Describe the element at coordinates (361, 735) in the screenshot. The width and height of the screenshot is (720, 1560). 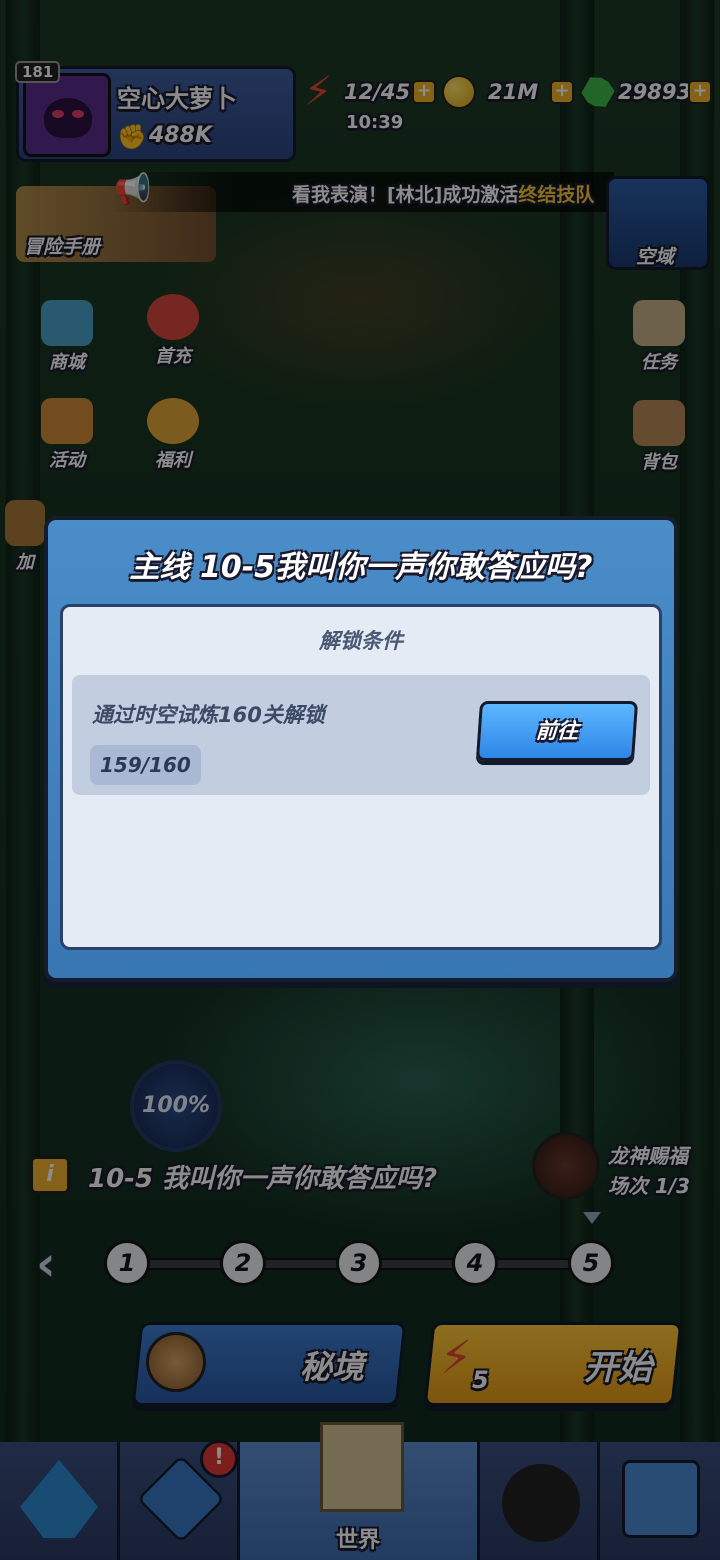
I see `unlock-condition-row: 通过时空试炼160关解锁 159/160 前往` at that location.